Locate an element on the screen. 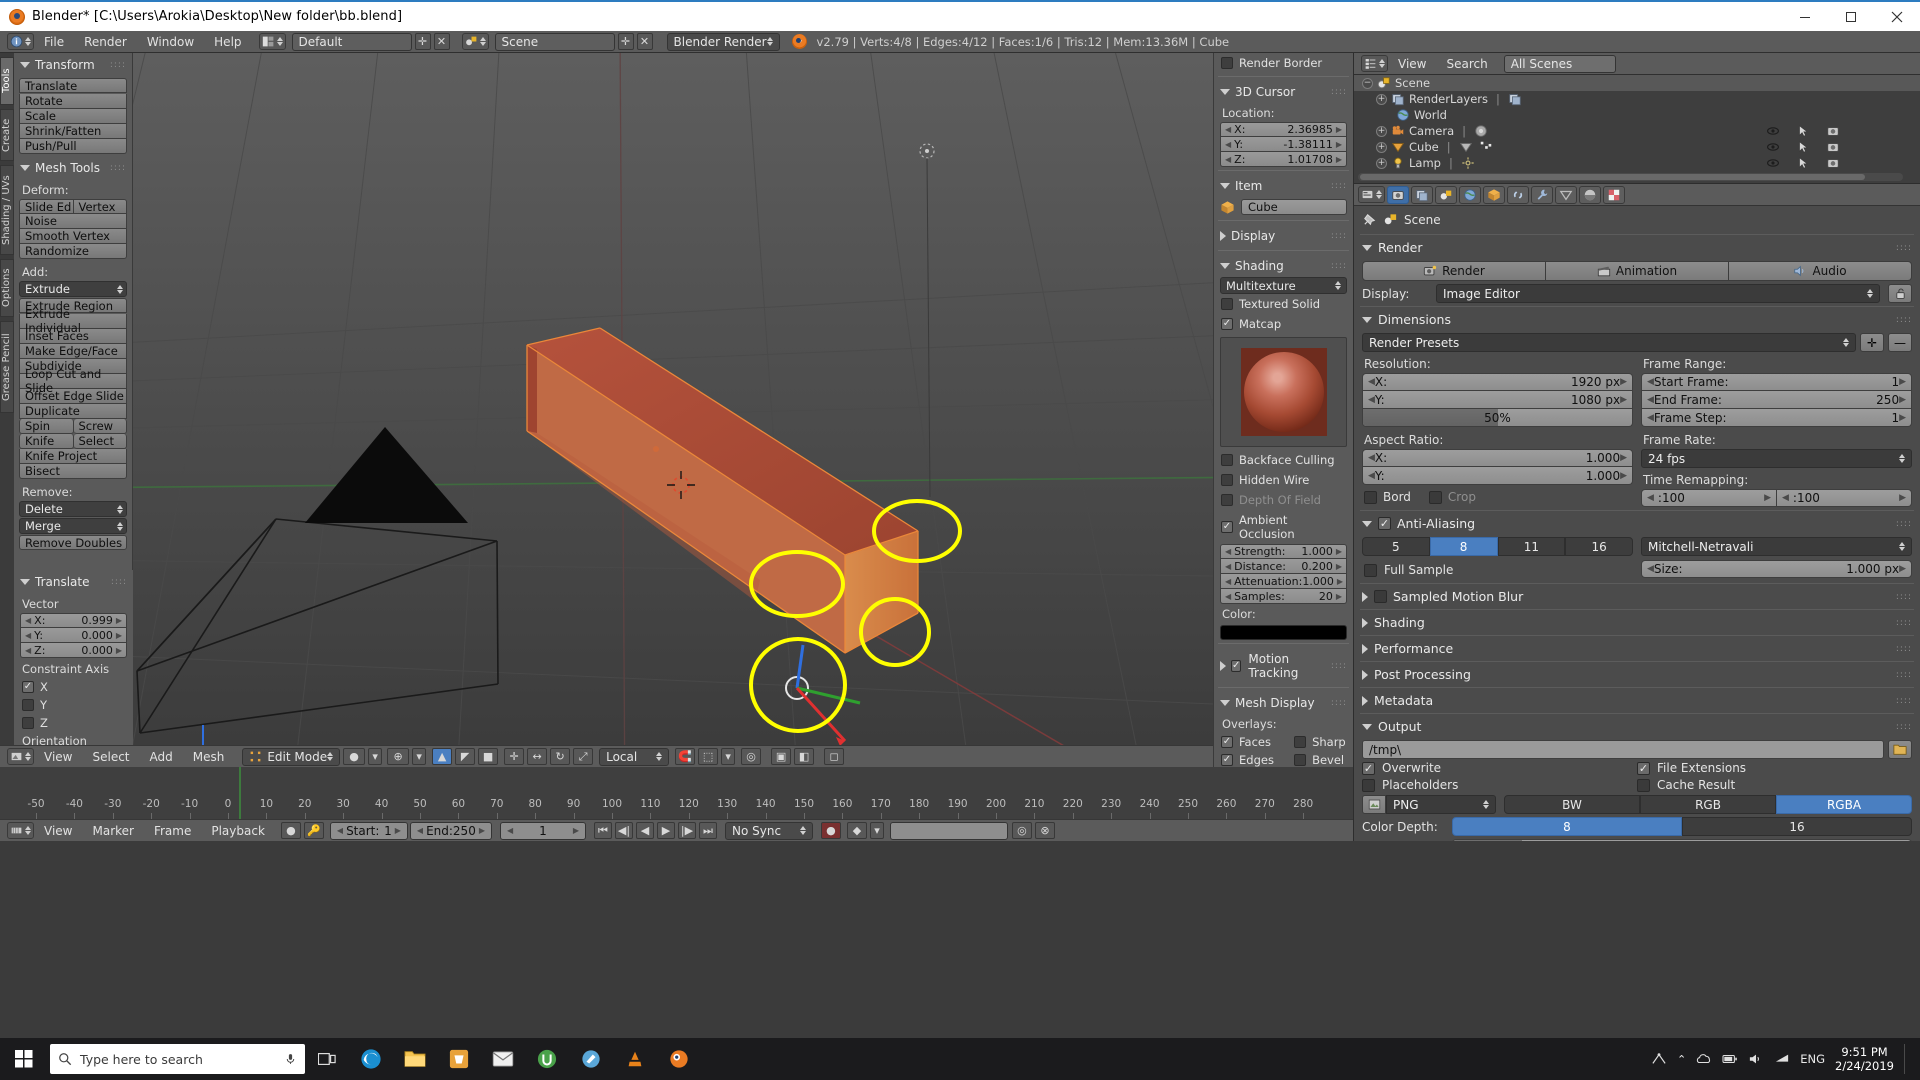 The width and height of the screenshot is (1920, 1080). toolshelf-tab-grease-pencil: Grease Pencil is located at coordinates (7, 367).